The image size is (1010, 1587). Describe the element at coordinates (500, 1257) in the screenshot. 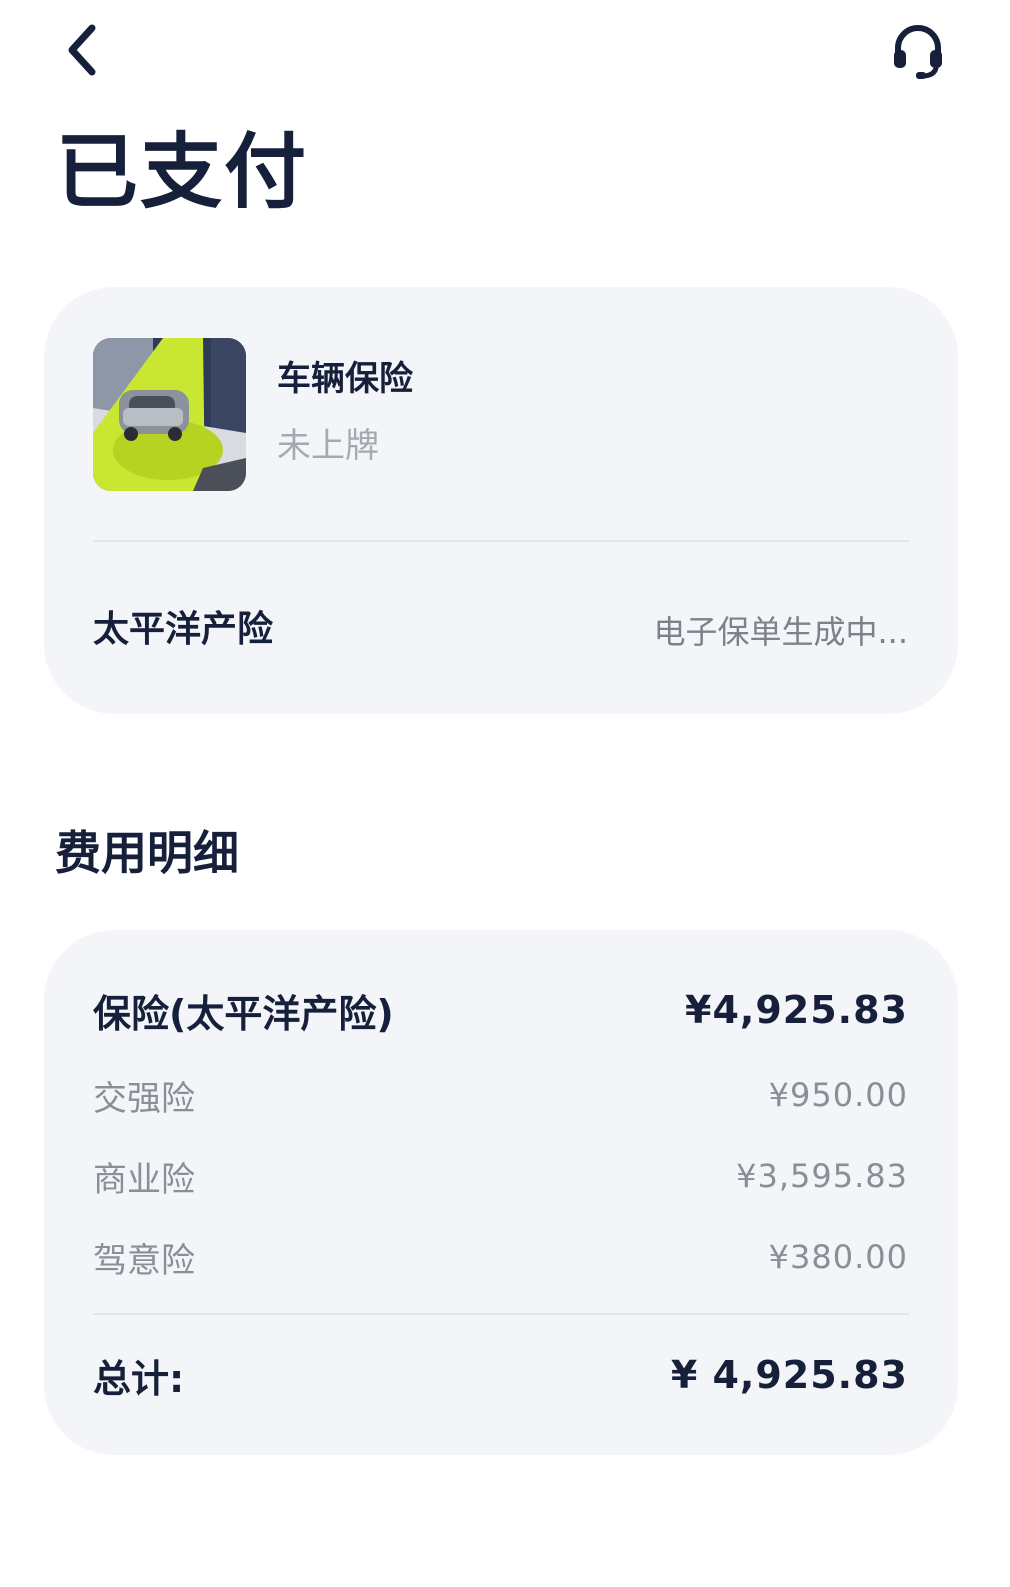

I see `fee-row-driver-accident: 驾意险 ¥380.00` at that location.